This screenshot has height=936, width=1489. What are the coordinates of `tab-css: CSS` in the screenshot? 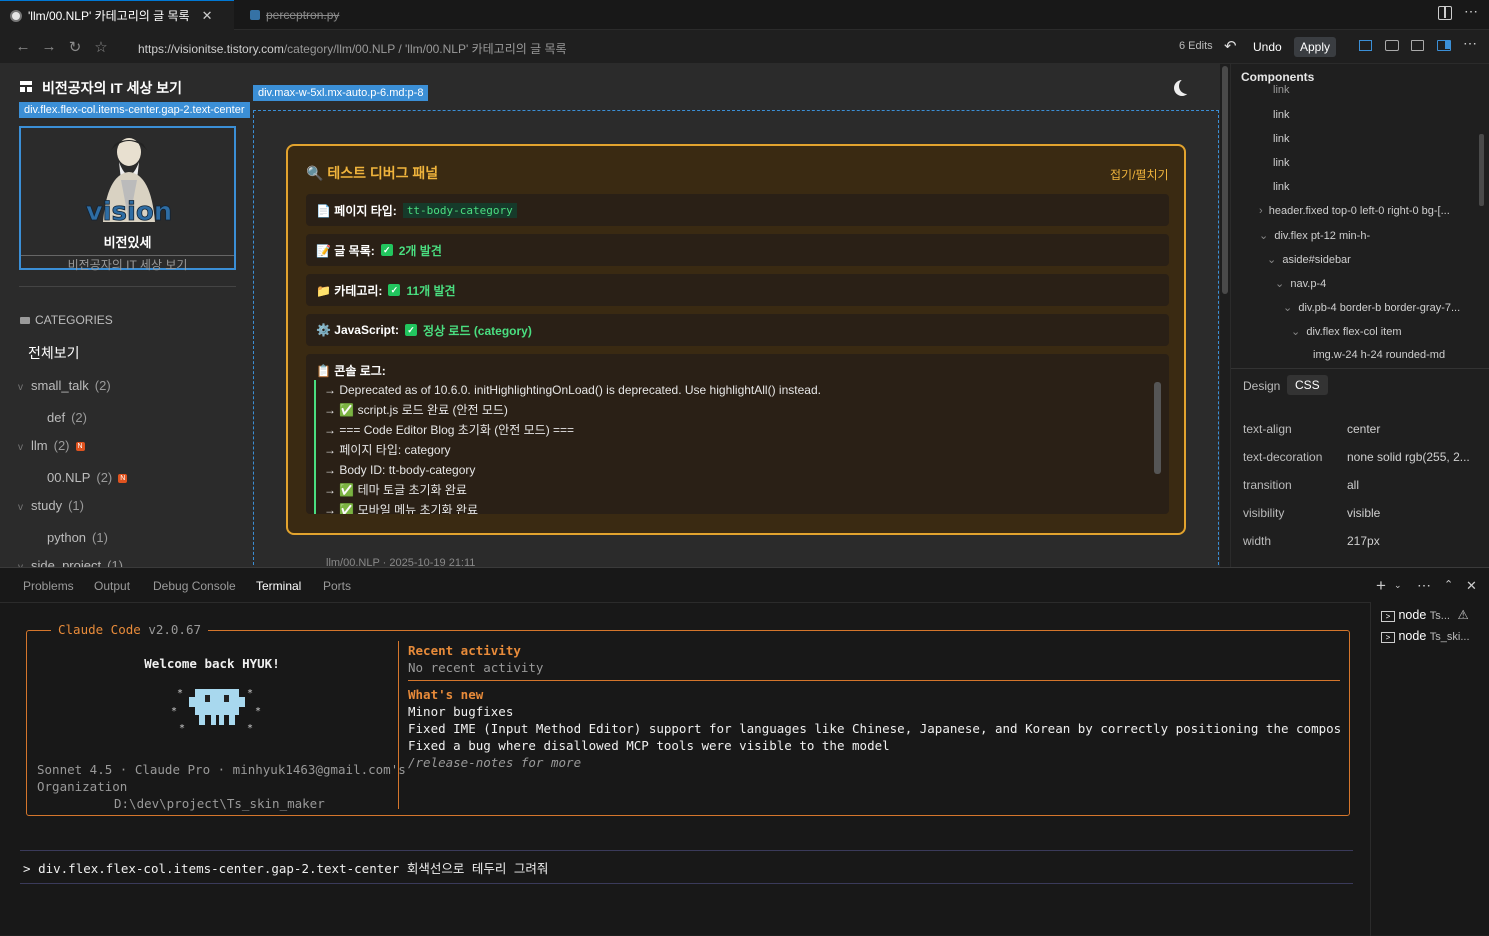 It's located at (1307, 385).